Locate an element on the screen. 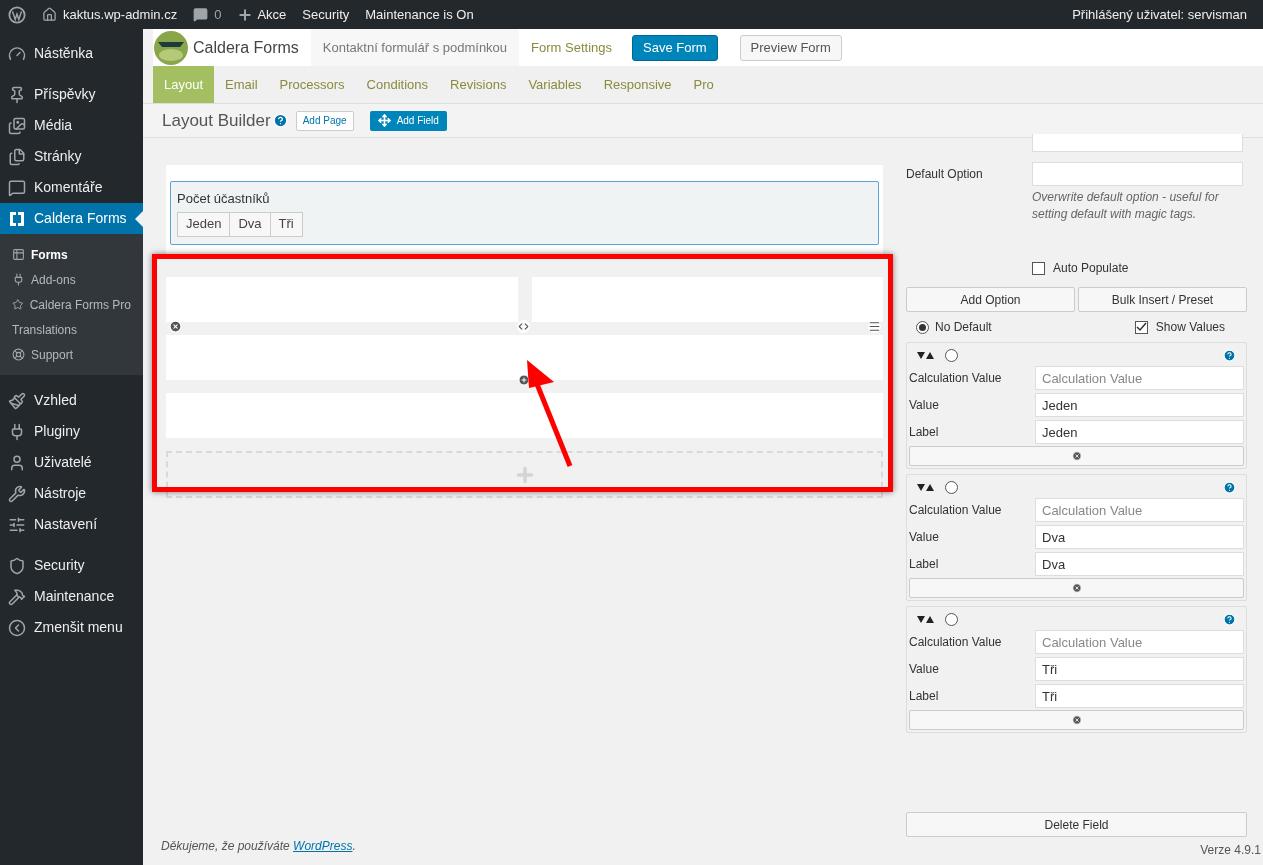  submenu-item: Translations is located at coordinates (71, 329).